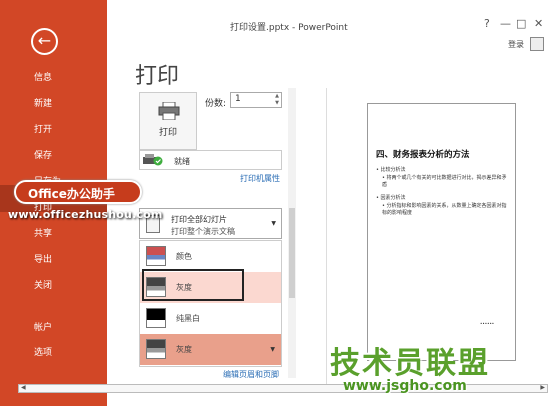 This screenshot has height=406, width=560. Describe the element at coordinates (210, 256) in the screenshot. I see `color-option-color: 颜色` at that location.